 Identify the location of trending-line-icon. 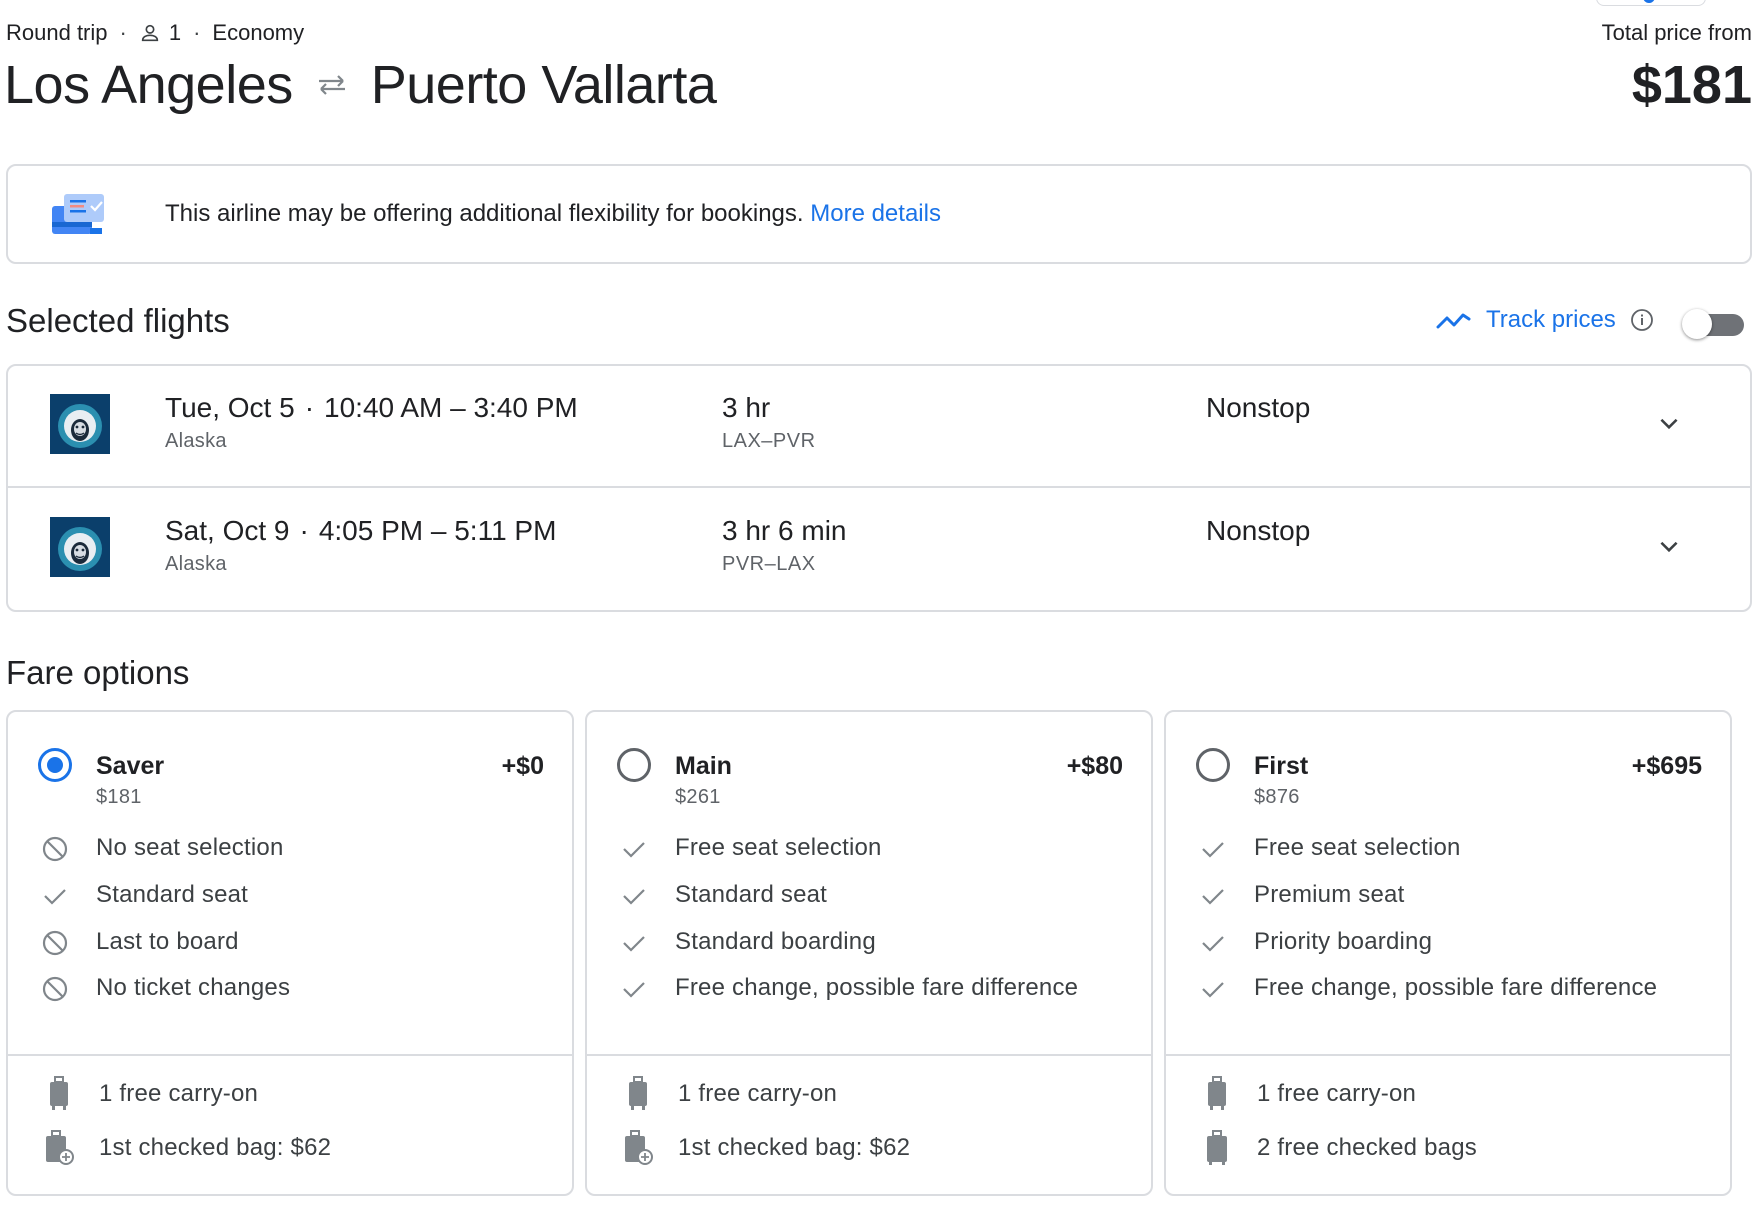
(1454, 320).